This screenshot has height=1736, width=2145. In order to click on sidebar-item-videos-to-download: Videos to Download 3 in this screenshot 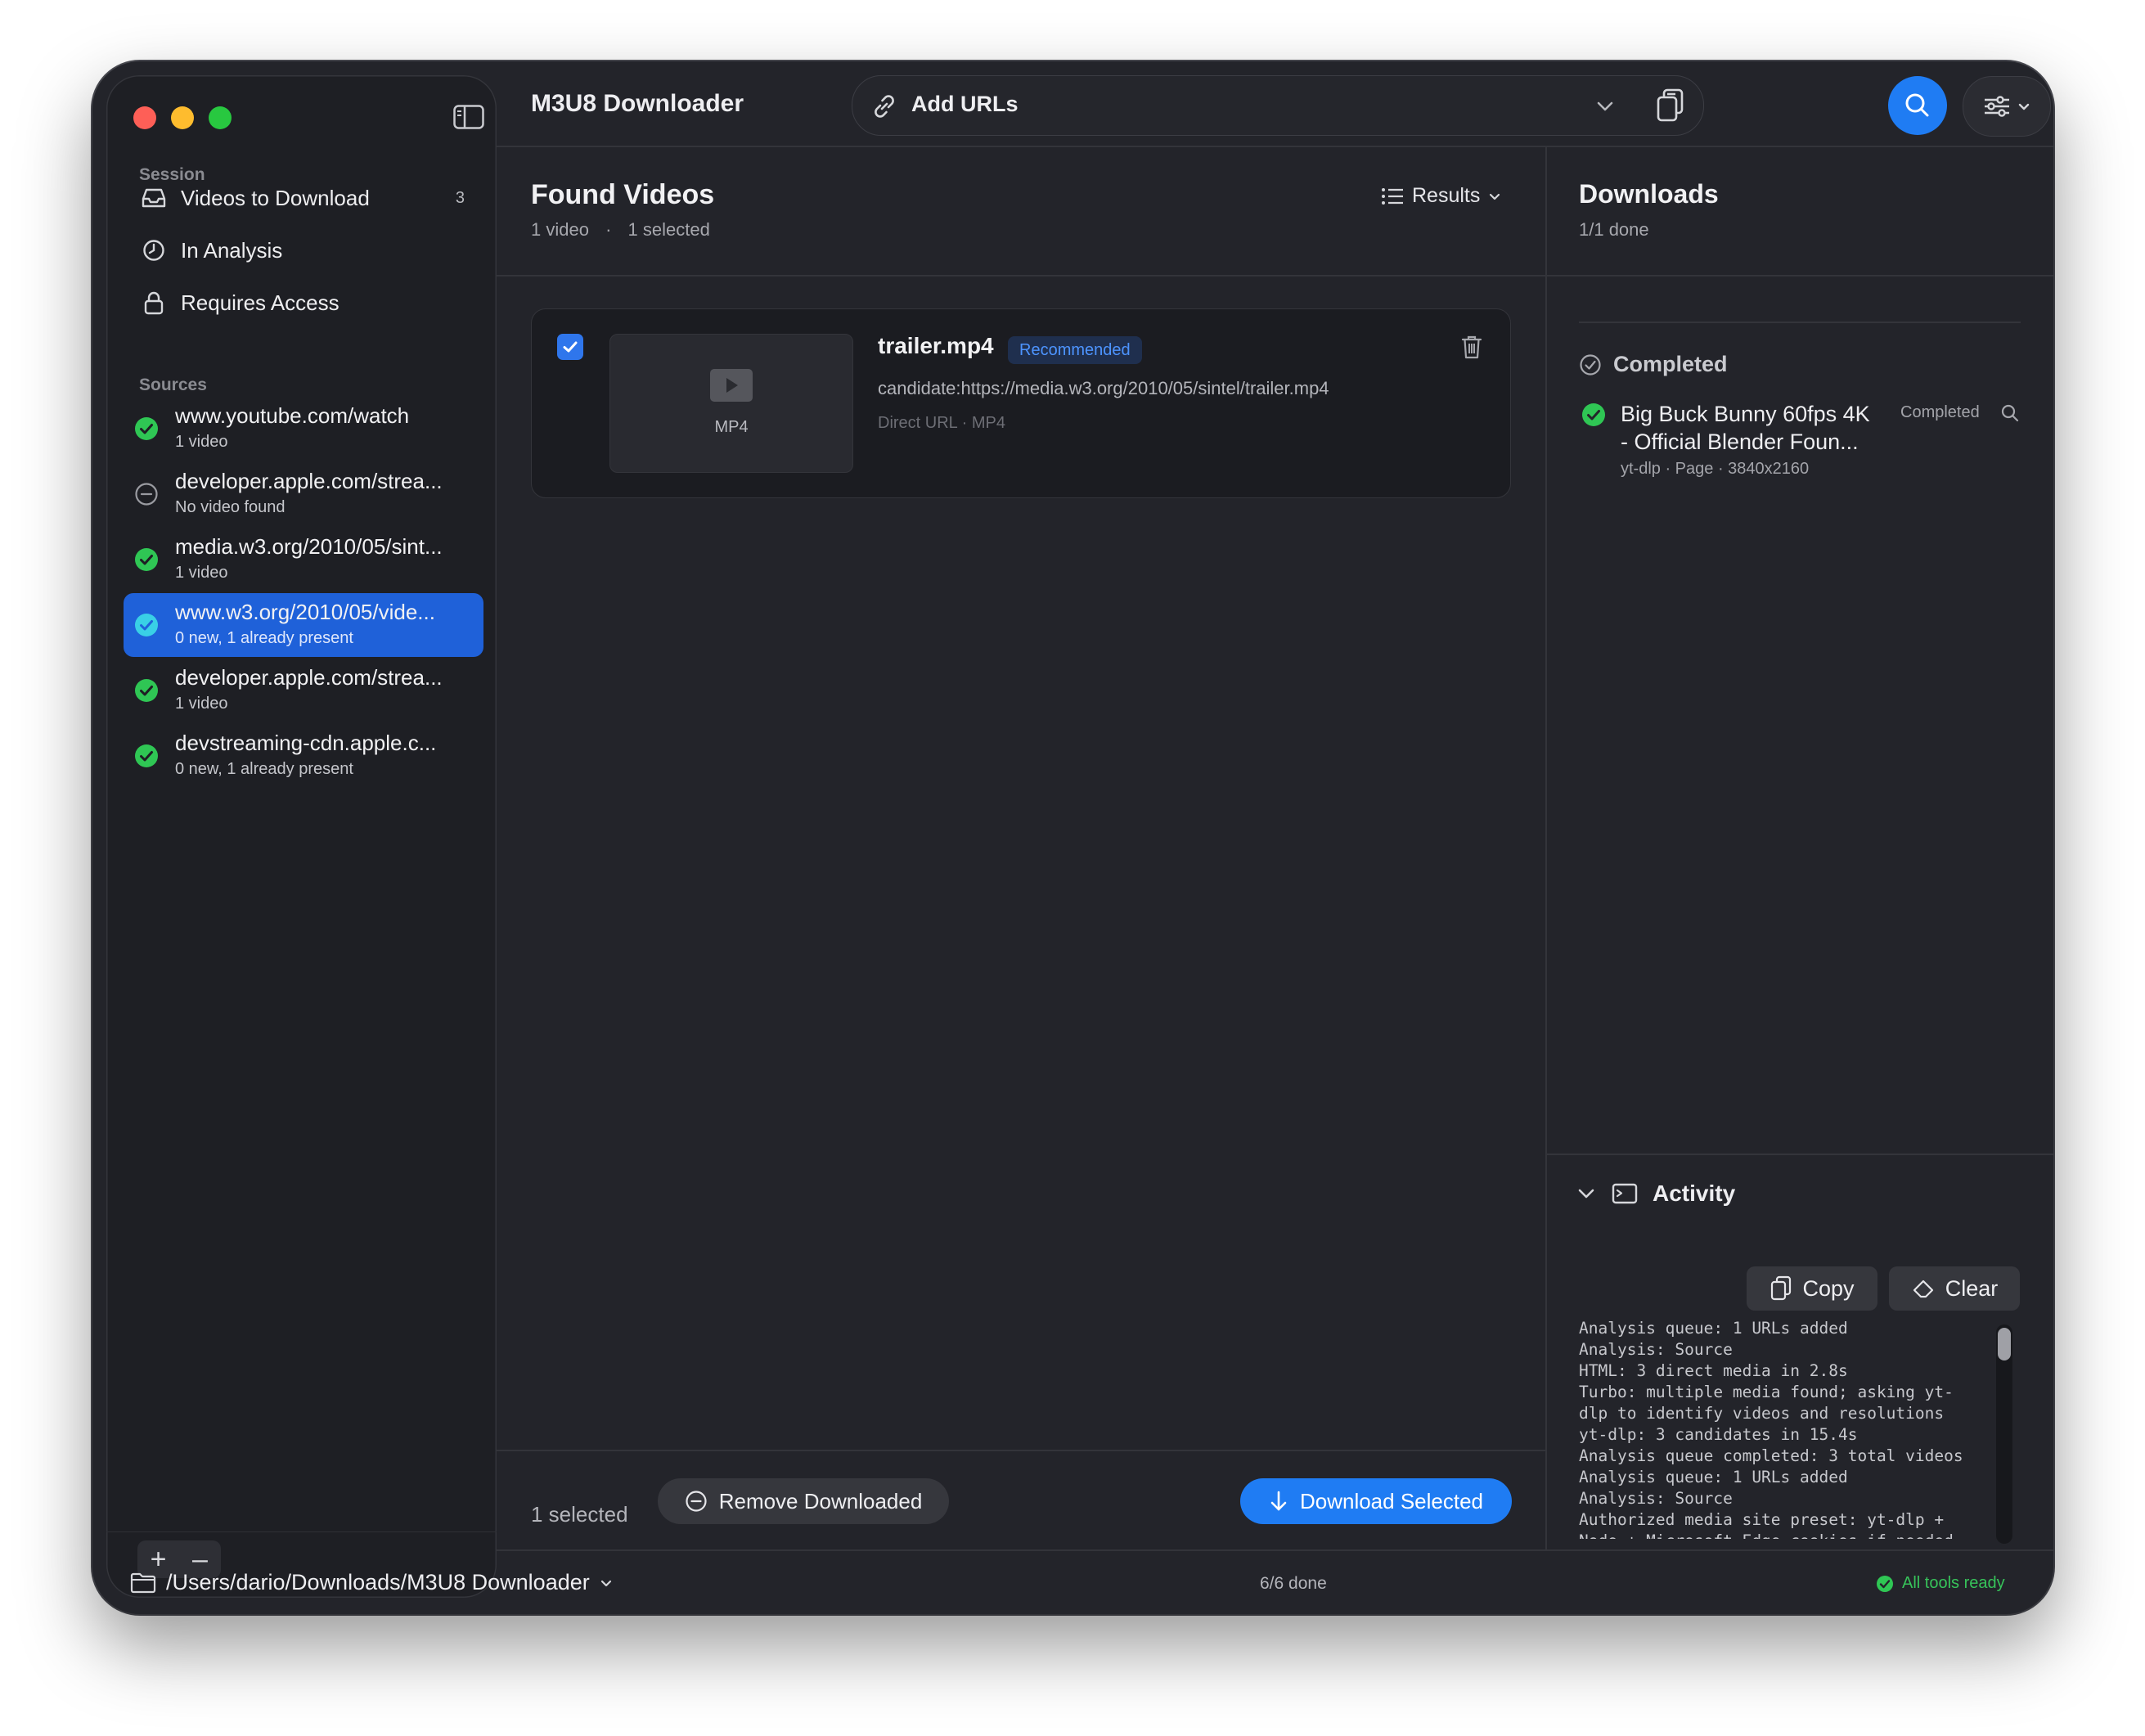, I will do `click(304, 198)`.